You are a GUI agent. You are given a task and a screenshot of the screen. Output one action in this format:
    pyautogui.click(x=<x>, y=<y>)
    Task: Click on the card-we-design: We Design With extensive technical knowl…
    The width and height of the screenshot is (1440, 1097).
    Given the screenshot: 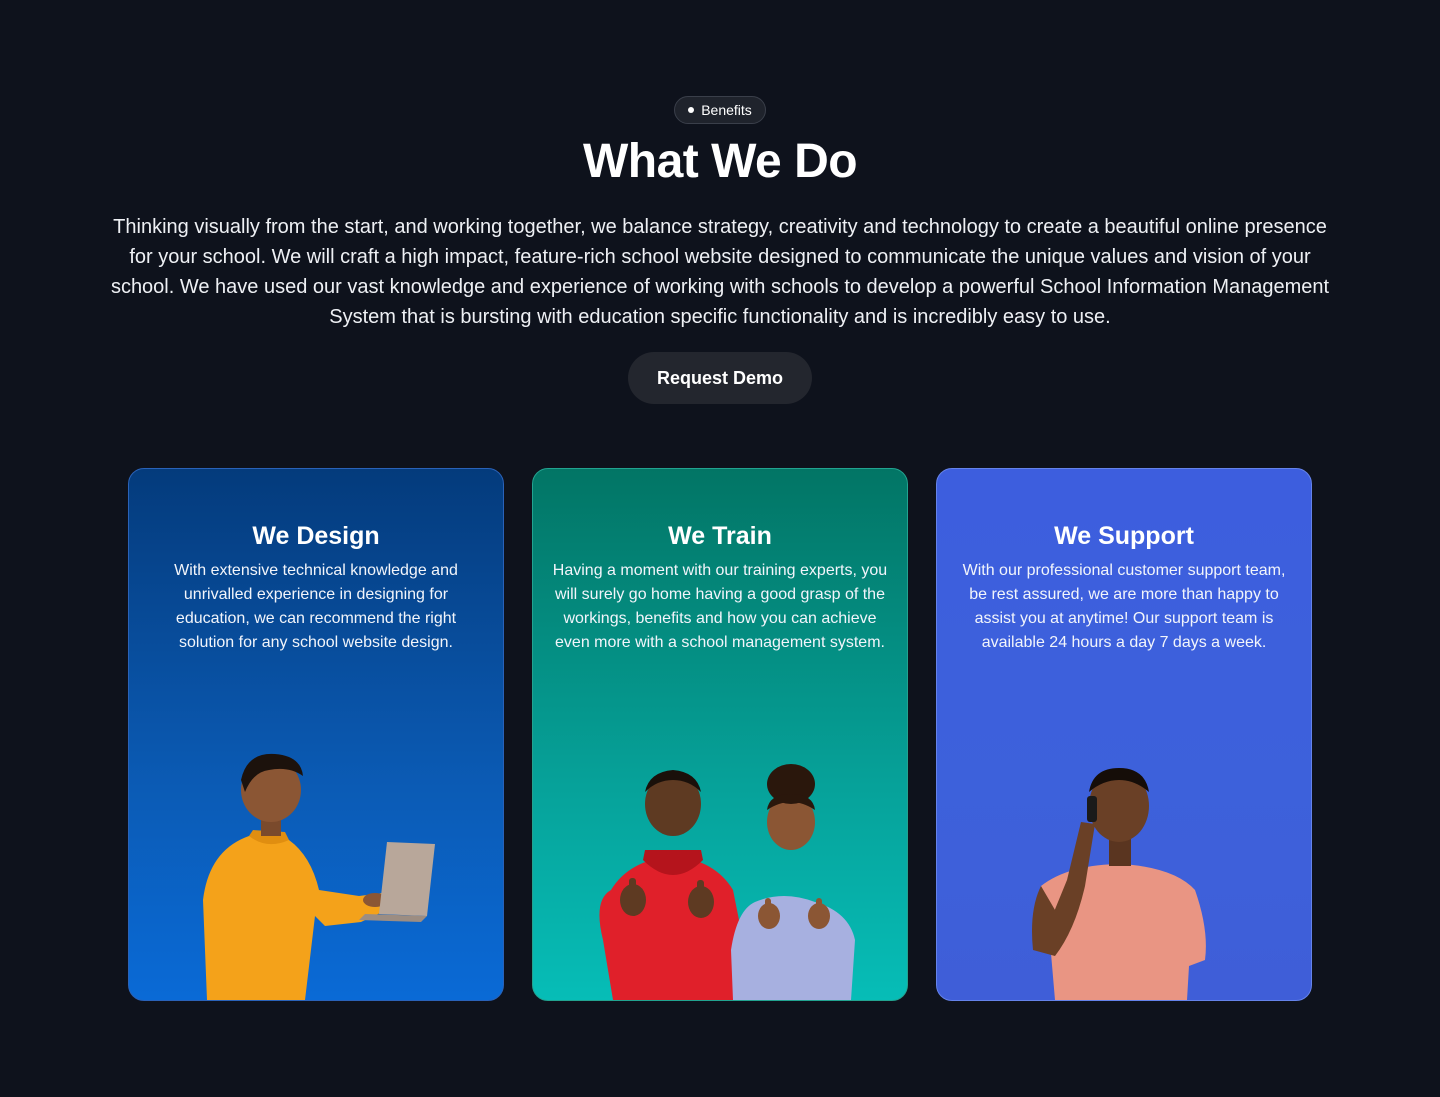 What is the action you would take?
    pyautogui.click(x=316, y=734)
    